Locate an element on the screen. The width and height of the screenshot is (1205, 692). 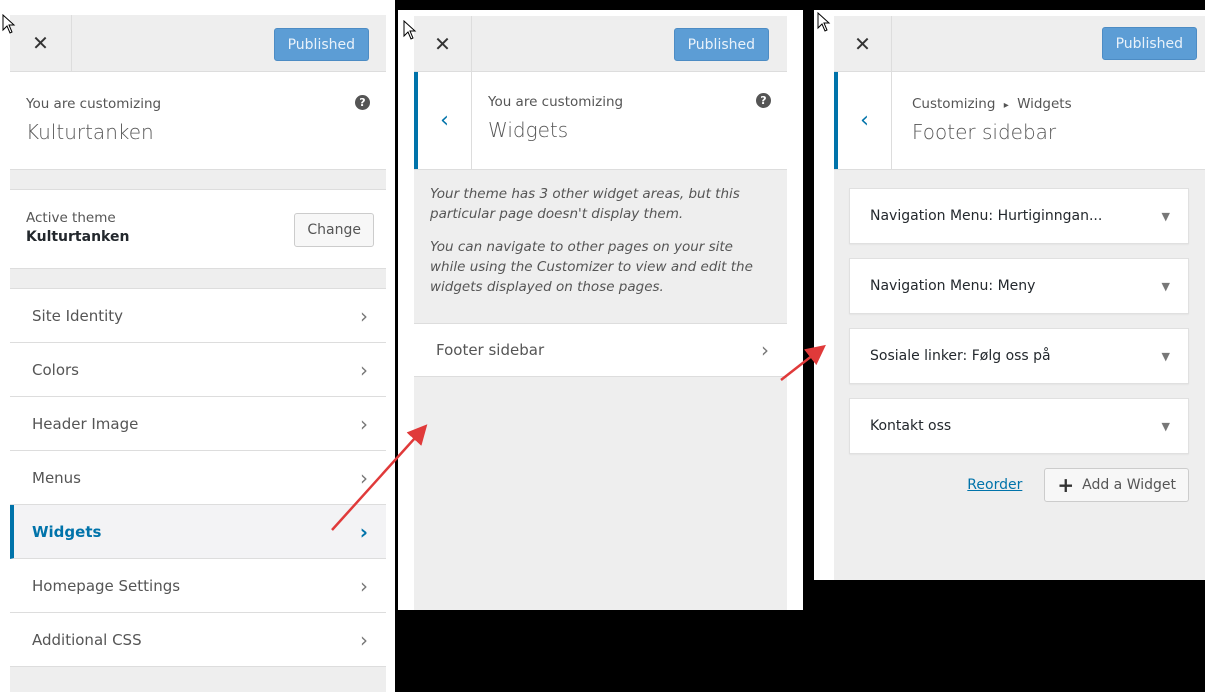
menu-item-label: Header Image is located at coordinates (85, 423).